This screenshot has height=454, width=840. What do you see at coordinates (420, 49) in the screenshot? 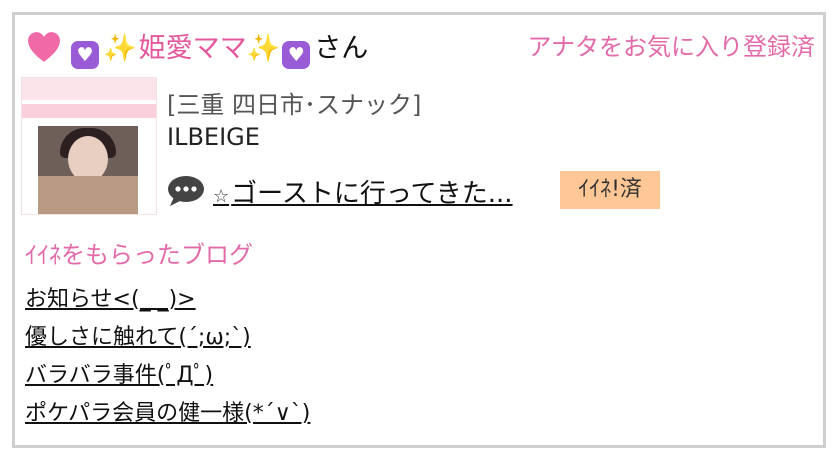
I see `card-header: ♥ ✨姫愛ママ✨ ♥ さん アナタをお気に入り登録済` at bounding box center [420, 49].